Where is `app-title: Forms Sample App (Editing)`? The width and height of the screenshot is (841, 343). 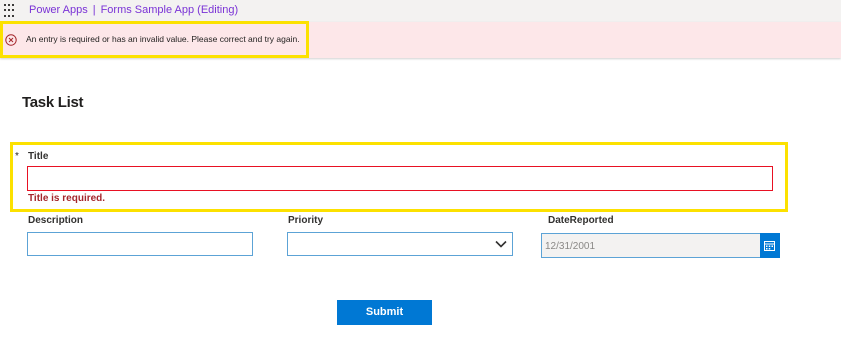 app-title: Forms Sample App (Editing) is located at coordinates (169, 10).